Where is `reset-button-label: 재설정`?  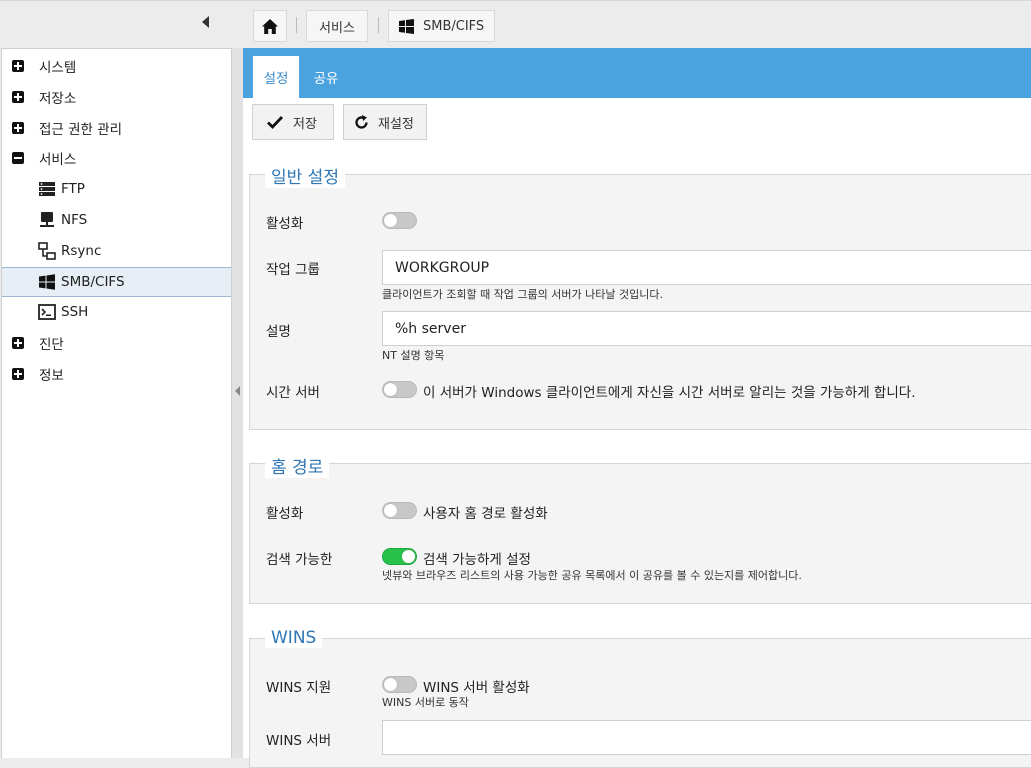
reset-button-label: 재설정 is located at coordinates (396, 124).